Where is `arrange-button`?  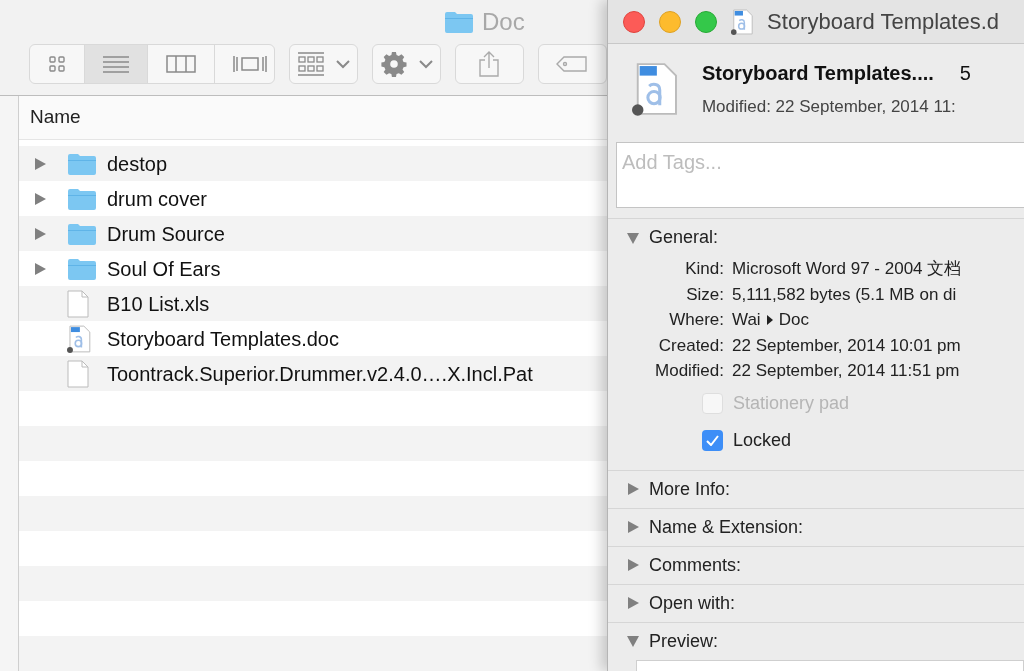 arrange-button is located at coordinates (323, 64).